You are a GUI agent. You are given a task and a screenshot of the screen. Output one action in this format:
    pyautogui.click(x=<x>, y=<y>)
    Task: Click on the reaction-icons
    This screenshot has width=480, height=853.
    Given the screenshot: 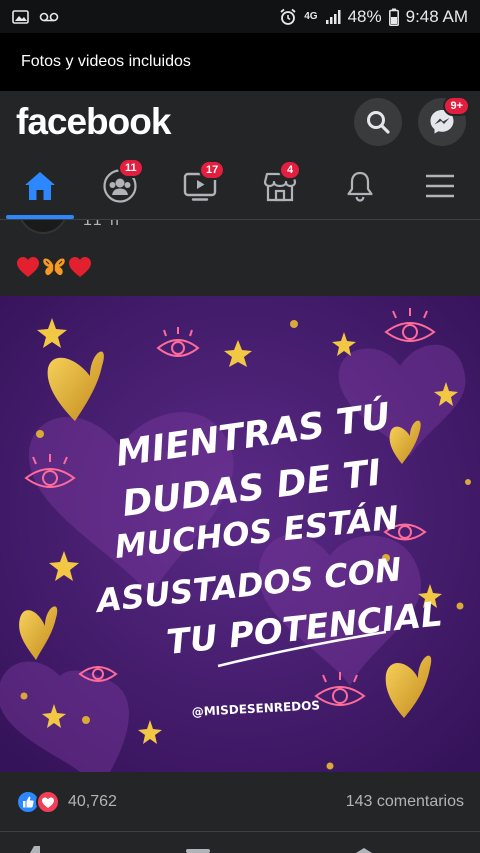 What is the action you would take?
    pyautogui.click(x=38, y=801)
    